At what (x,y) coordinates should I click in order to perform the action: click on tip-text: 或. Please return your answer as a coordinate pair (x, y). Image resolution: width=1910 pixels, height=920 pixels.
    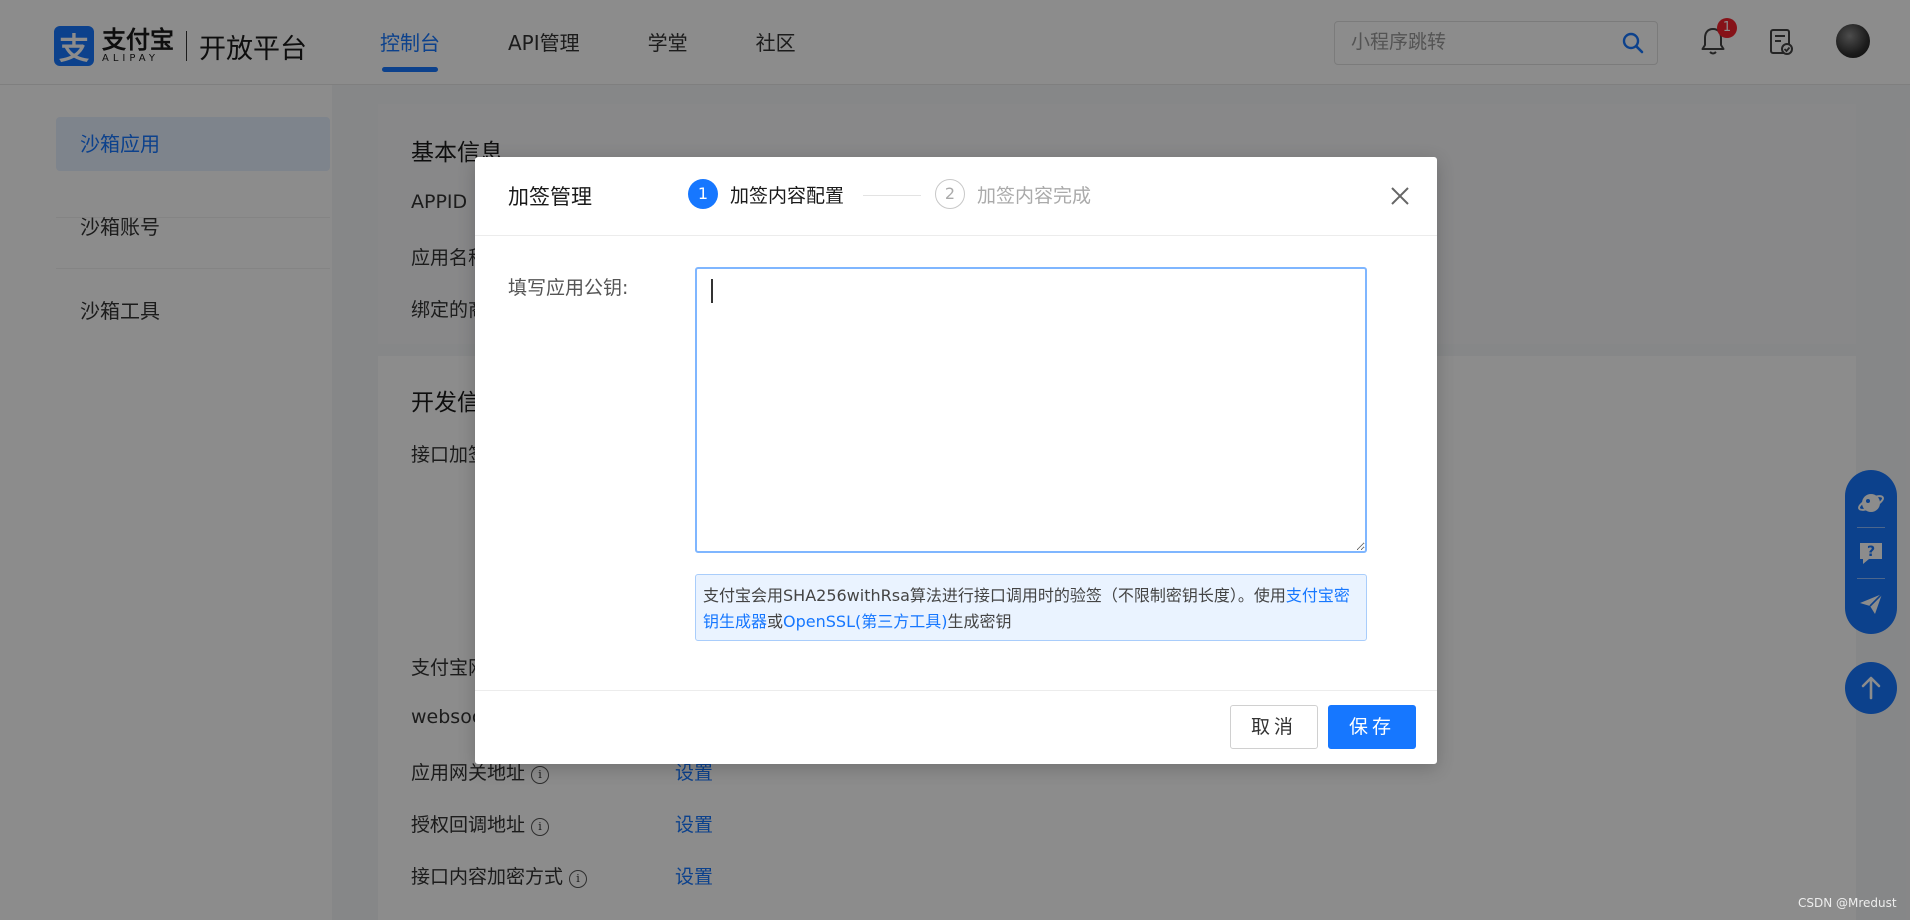
    Looking at the image, I should click on (775, 621).